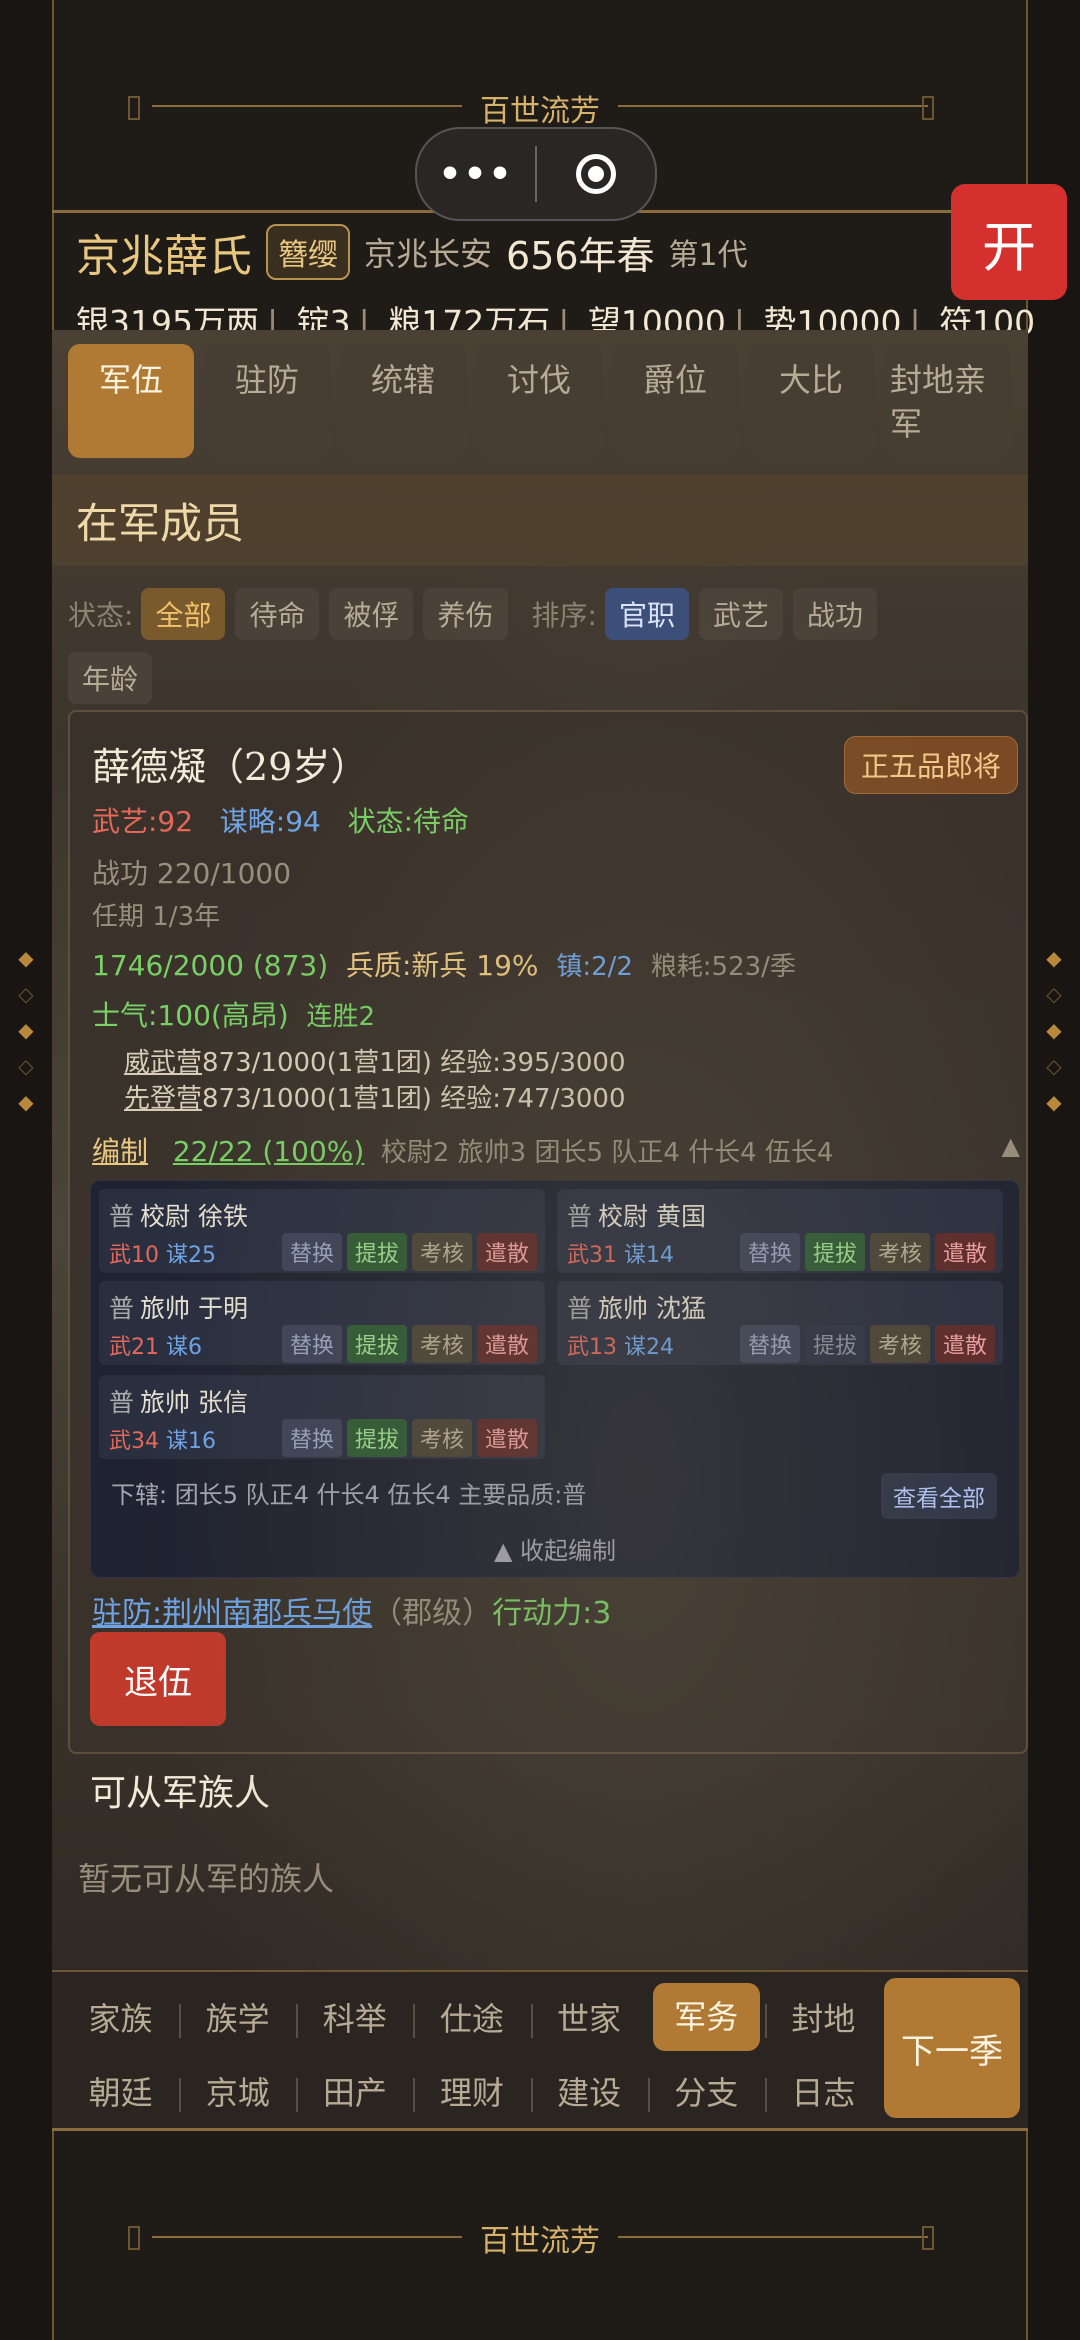  I want to click on open-button: 开, so click(1009, 242).